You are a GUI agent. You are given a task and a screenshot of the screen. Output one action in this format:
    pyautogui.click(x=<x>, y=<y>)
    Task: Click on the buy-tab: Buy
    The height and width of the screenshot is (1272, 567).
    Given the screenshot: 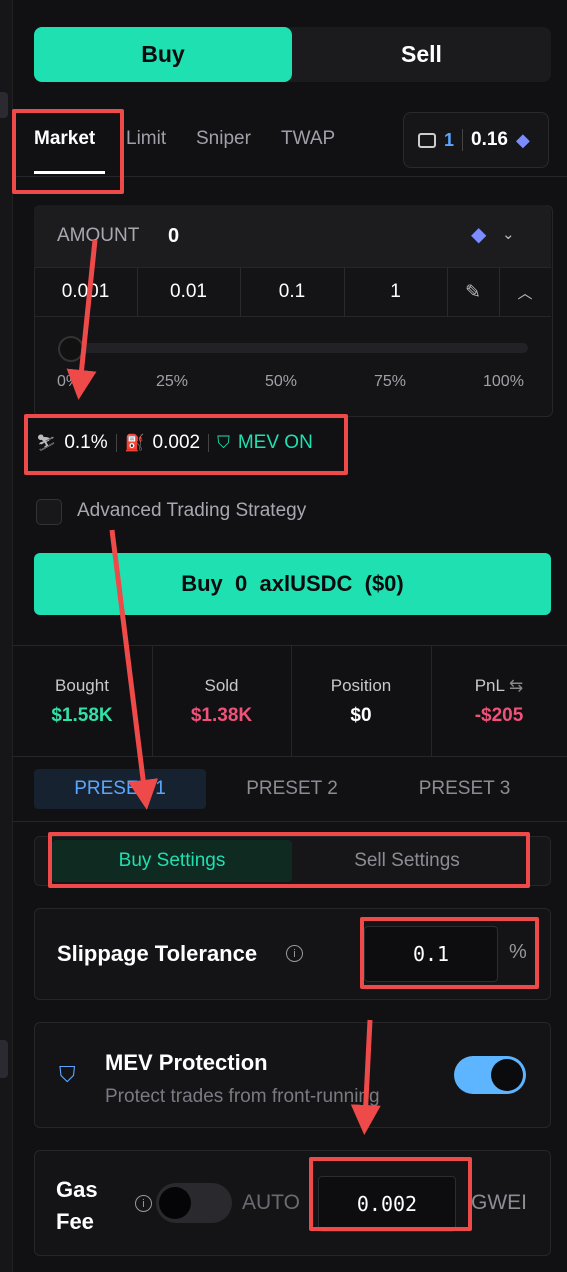 What is the action you would take?
    pyautogui.click(x=163, y=54)
    